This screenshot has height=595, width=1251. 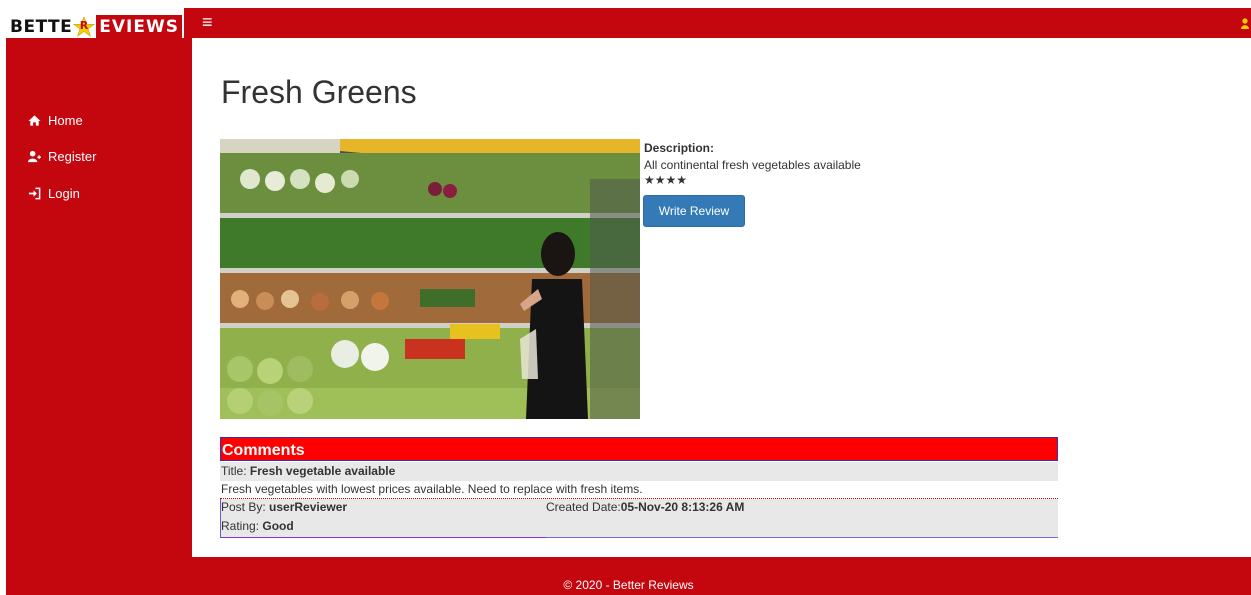 I want to click on sidebar-item-login: Login, so click(x=54, y=193).